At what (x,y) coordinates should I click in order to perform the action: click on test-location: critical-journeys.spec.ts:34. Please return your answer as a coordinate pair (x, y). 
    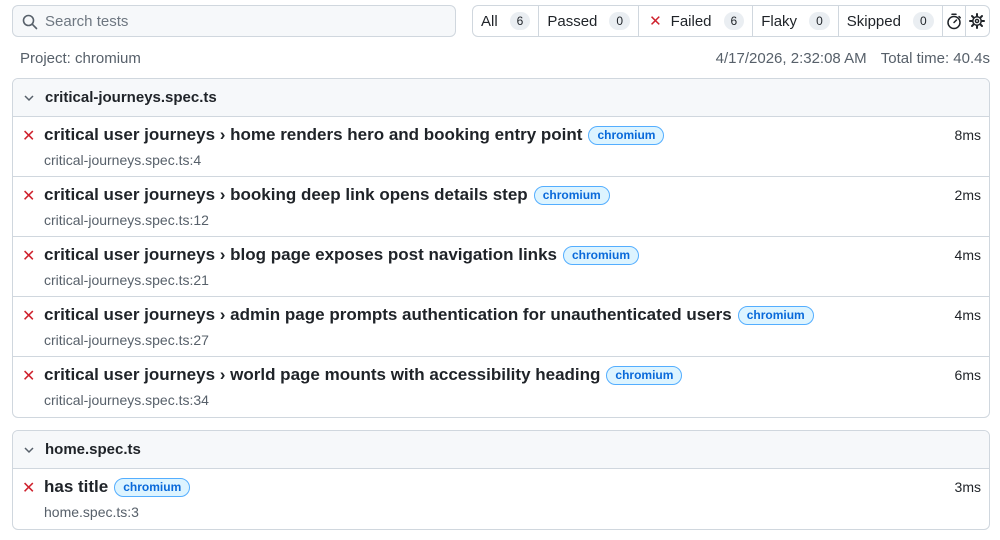
    Looking at the image, I should click on (126, 400).